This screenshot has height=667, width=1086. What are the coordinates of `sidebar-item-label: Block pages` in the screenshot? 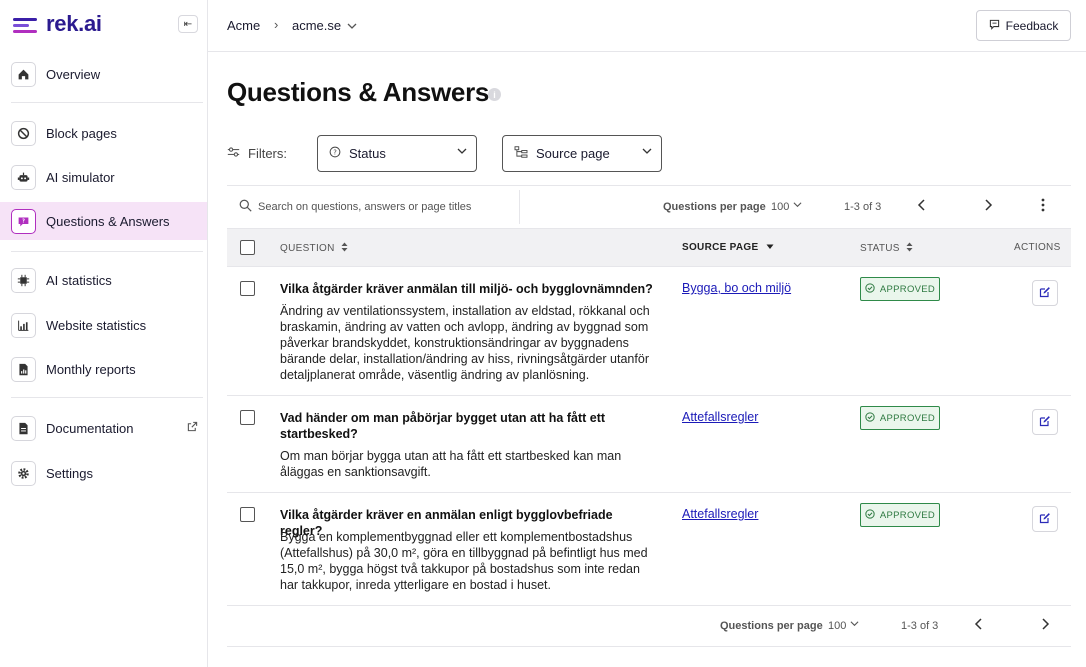 It's located at (81, 133).